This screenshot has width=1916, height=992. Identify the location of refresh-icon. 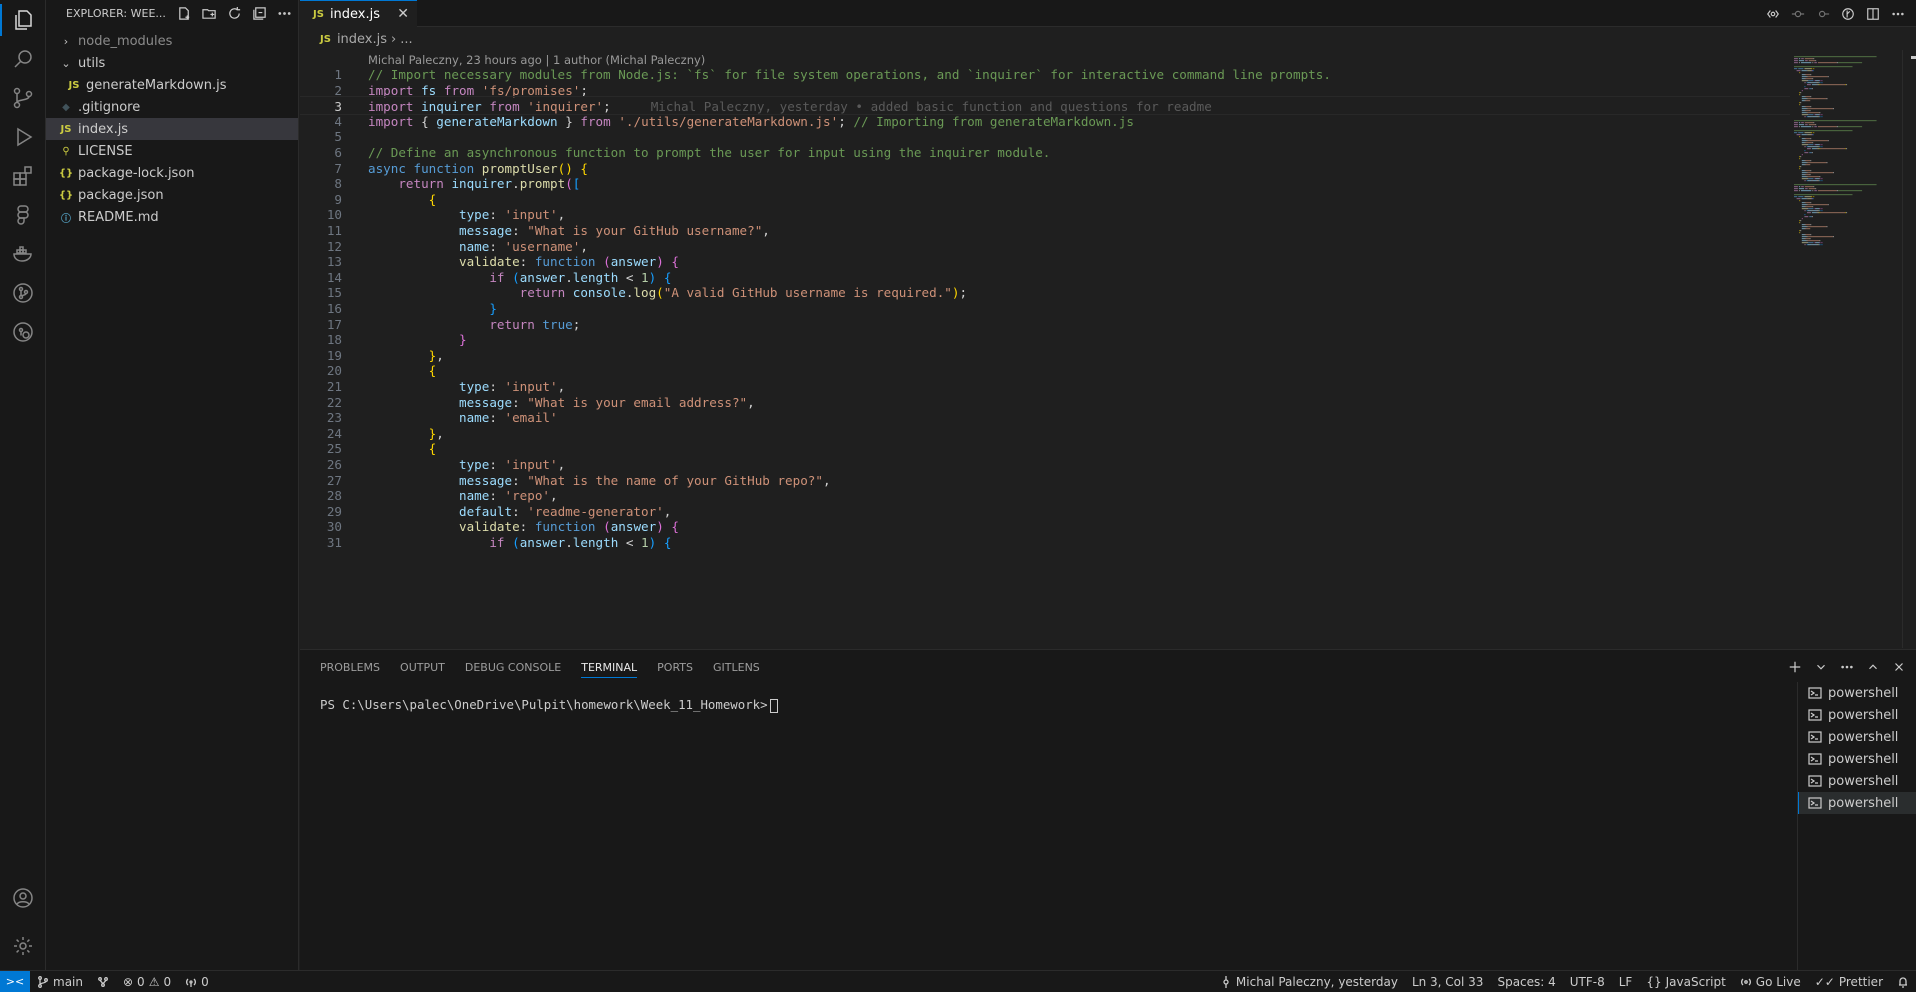
(234, 13).